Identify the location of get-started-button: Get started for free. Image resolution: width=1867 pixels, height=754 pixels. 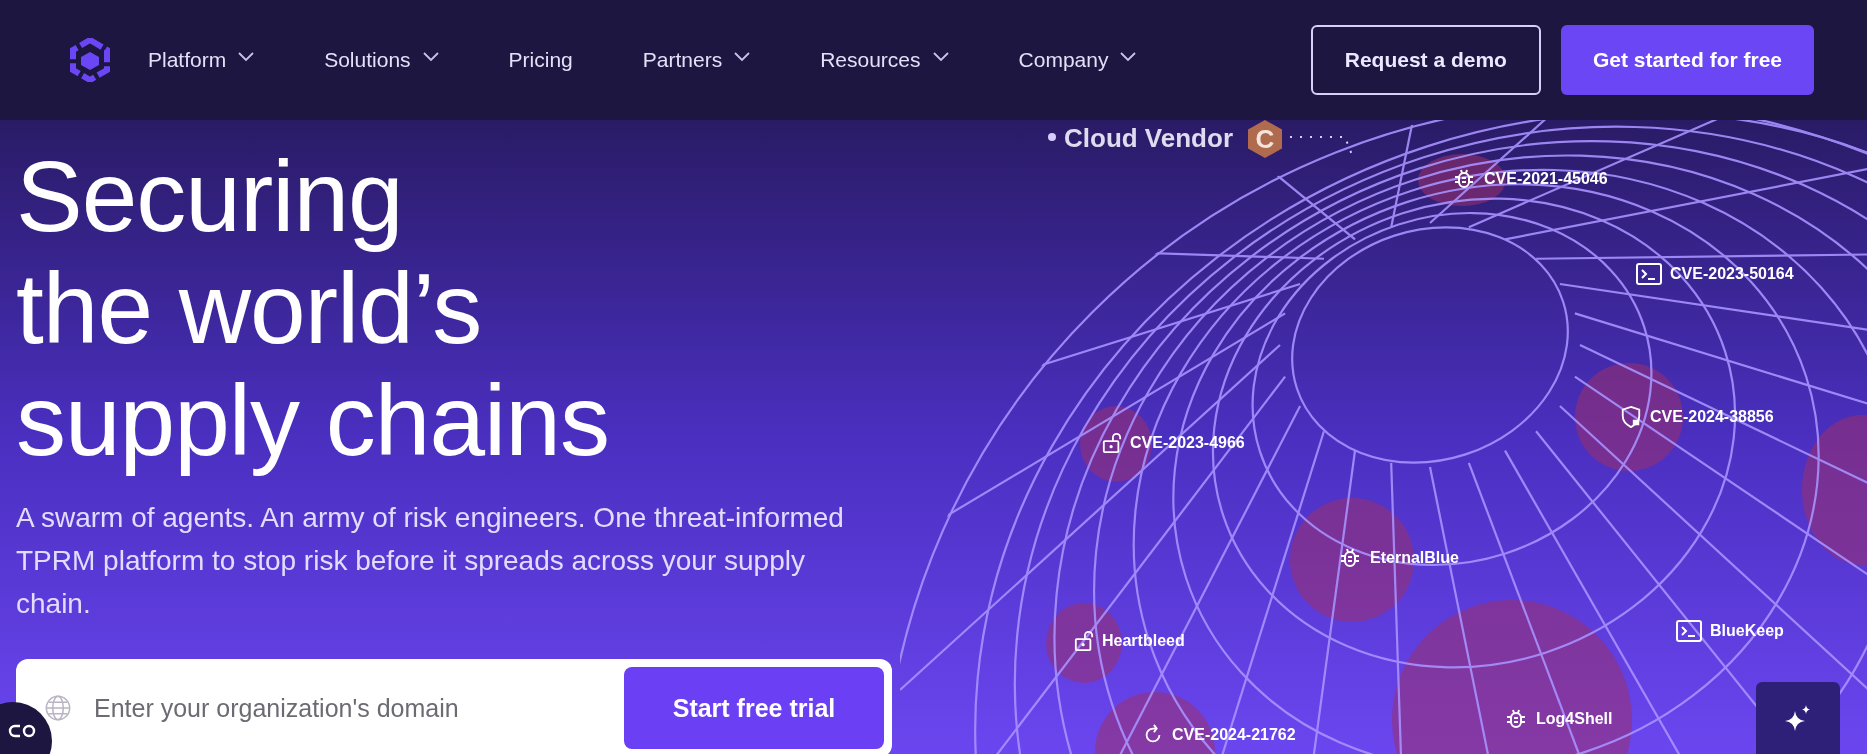
(1687, 60).